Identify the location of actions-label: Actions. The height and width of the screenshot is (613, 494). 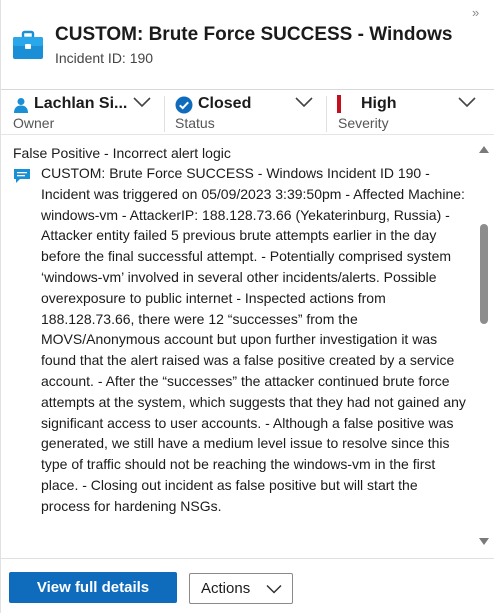
(226, 588).